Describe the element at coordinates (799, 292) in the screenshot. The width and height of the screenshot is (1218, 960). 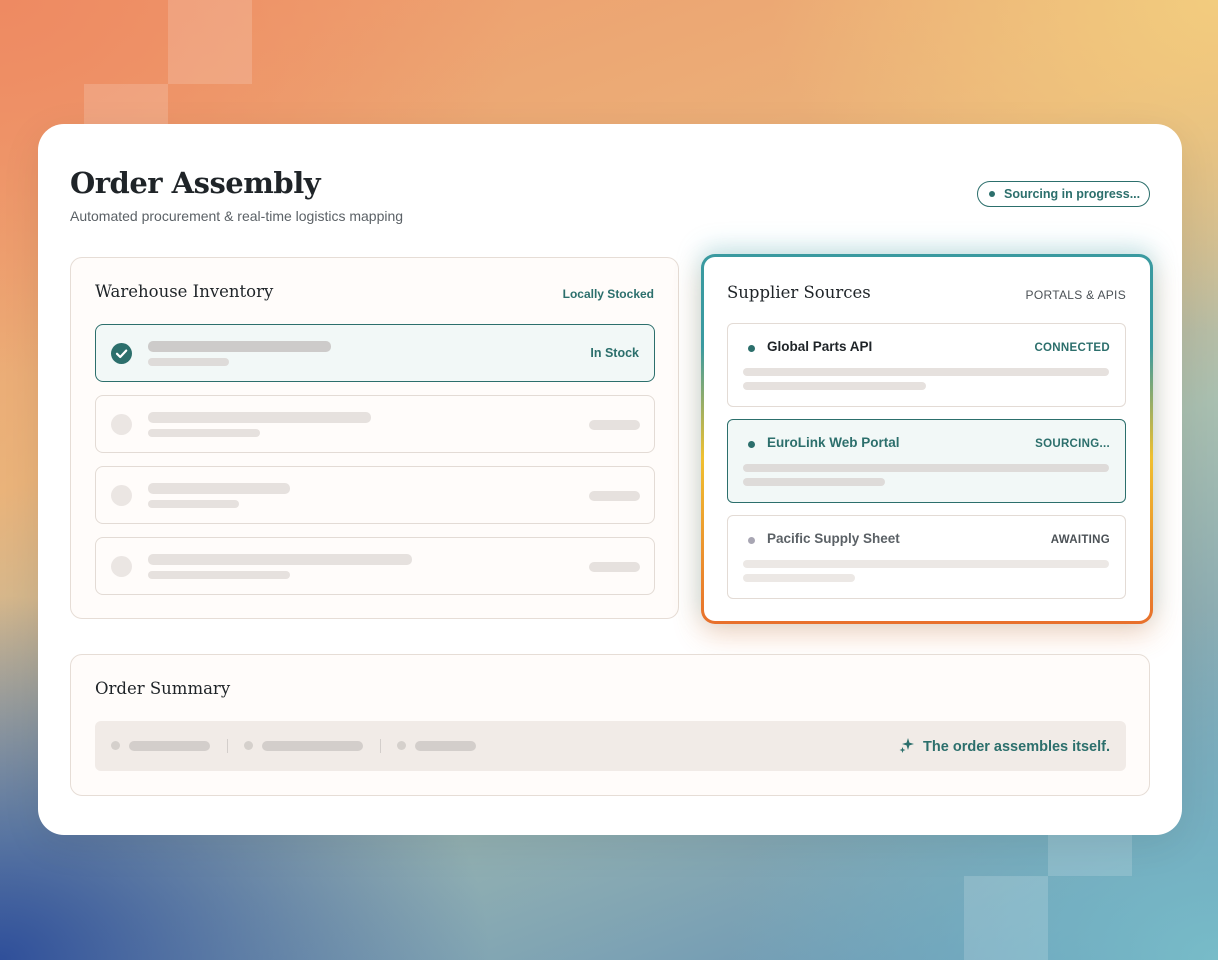
I see `supplier-sources-title: Supplier Sources` at that location.